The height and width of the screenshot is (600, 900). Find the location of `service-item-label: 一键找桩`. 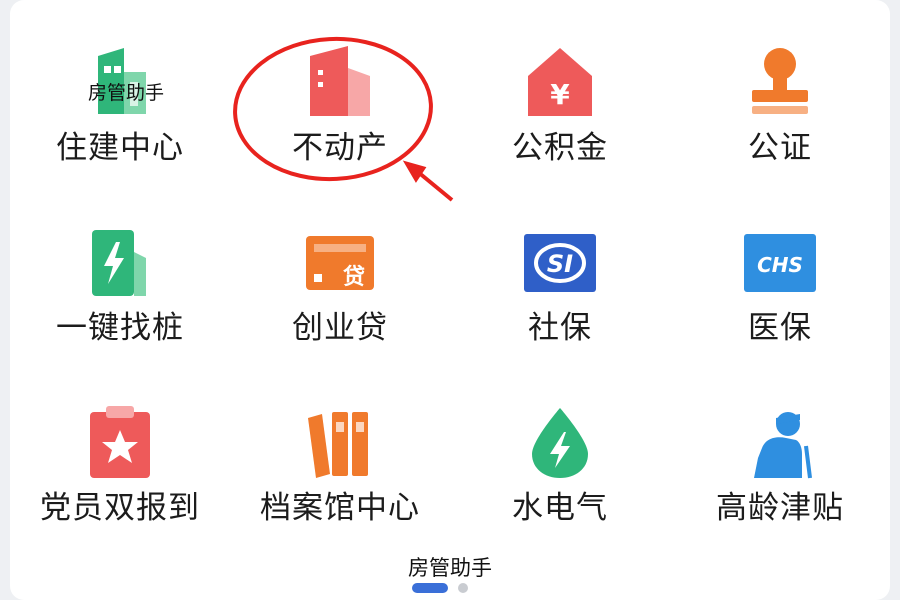

service-item-label: 一键找桩 is located at coordinates (120, 328).